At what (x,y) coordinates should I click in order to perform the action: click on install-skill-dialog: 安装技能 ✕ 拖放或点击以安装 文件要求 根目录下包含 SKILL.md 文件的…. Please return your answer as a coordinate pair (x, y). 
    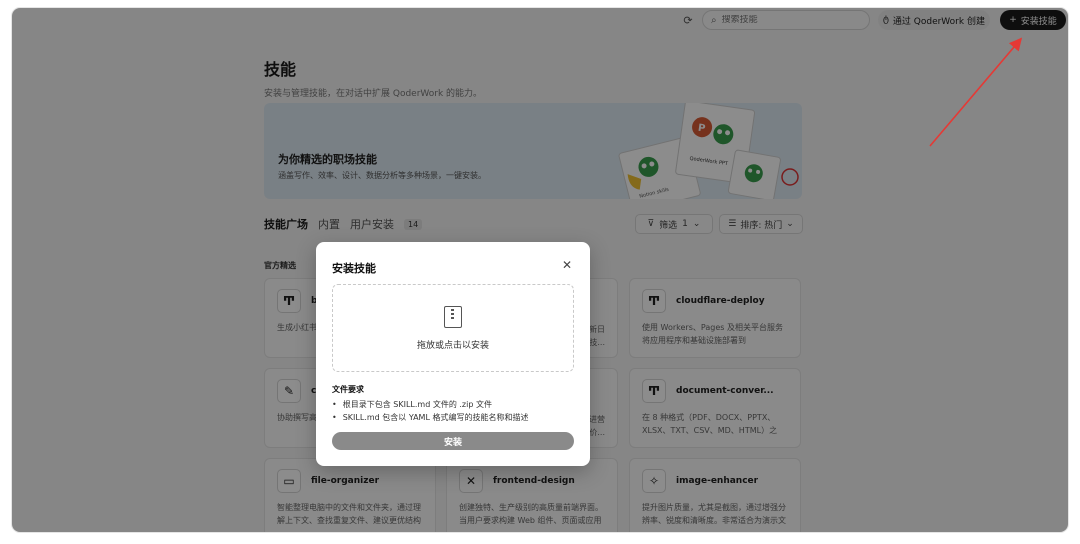
    Looking at the image, I should click on (453, 354).